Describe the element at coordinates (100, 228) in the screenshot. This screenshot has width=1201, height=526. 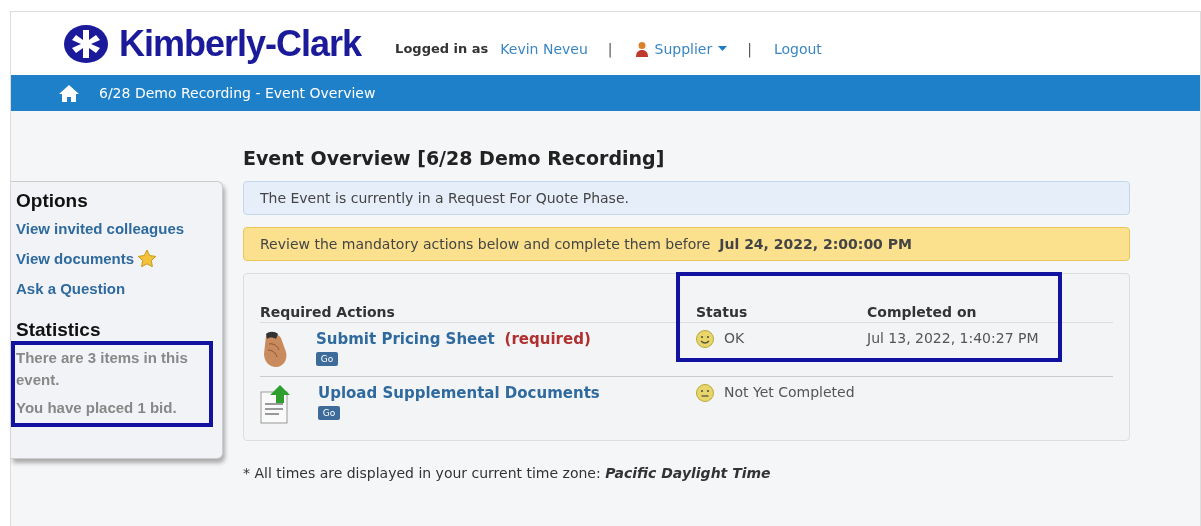
I see `sidebar-link: View invited colleagues` at that location.